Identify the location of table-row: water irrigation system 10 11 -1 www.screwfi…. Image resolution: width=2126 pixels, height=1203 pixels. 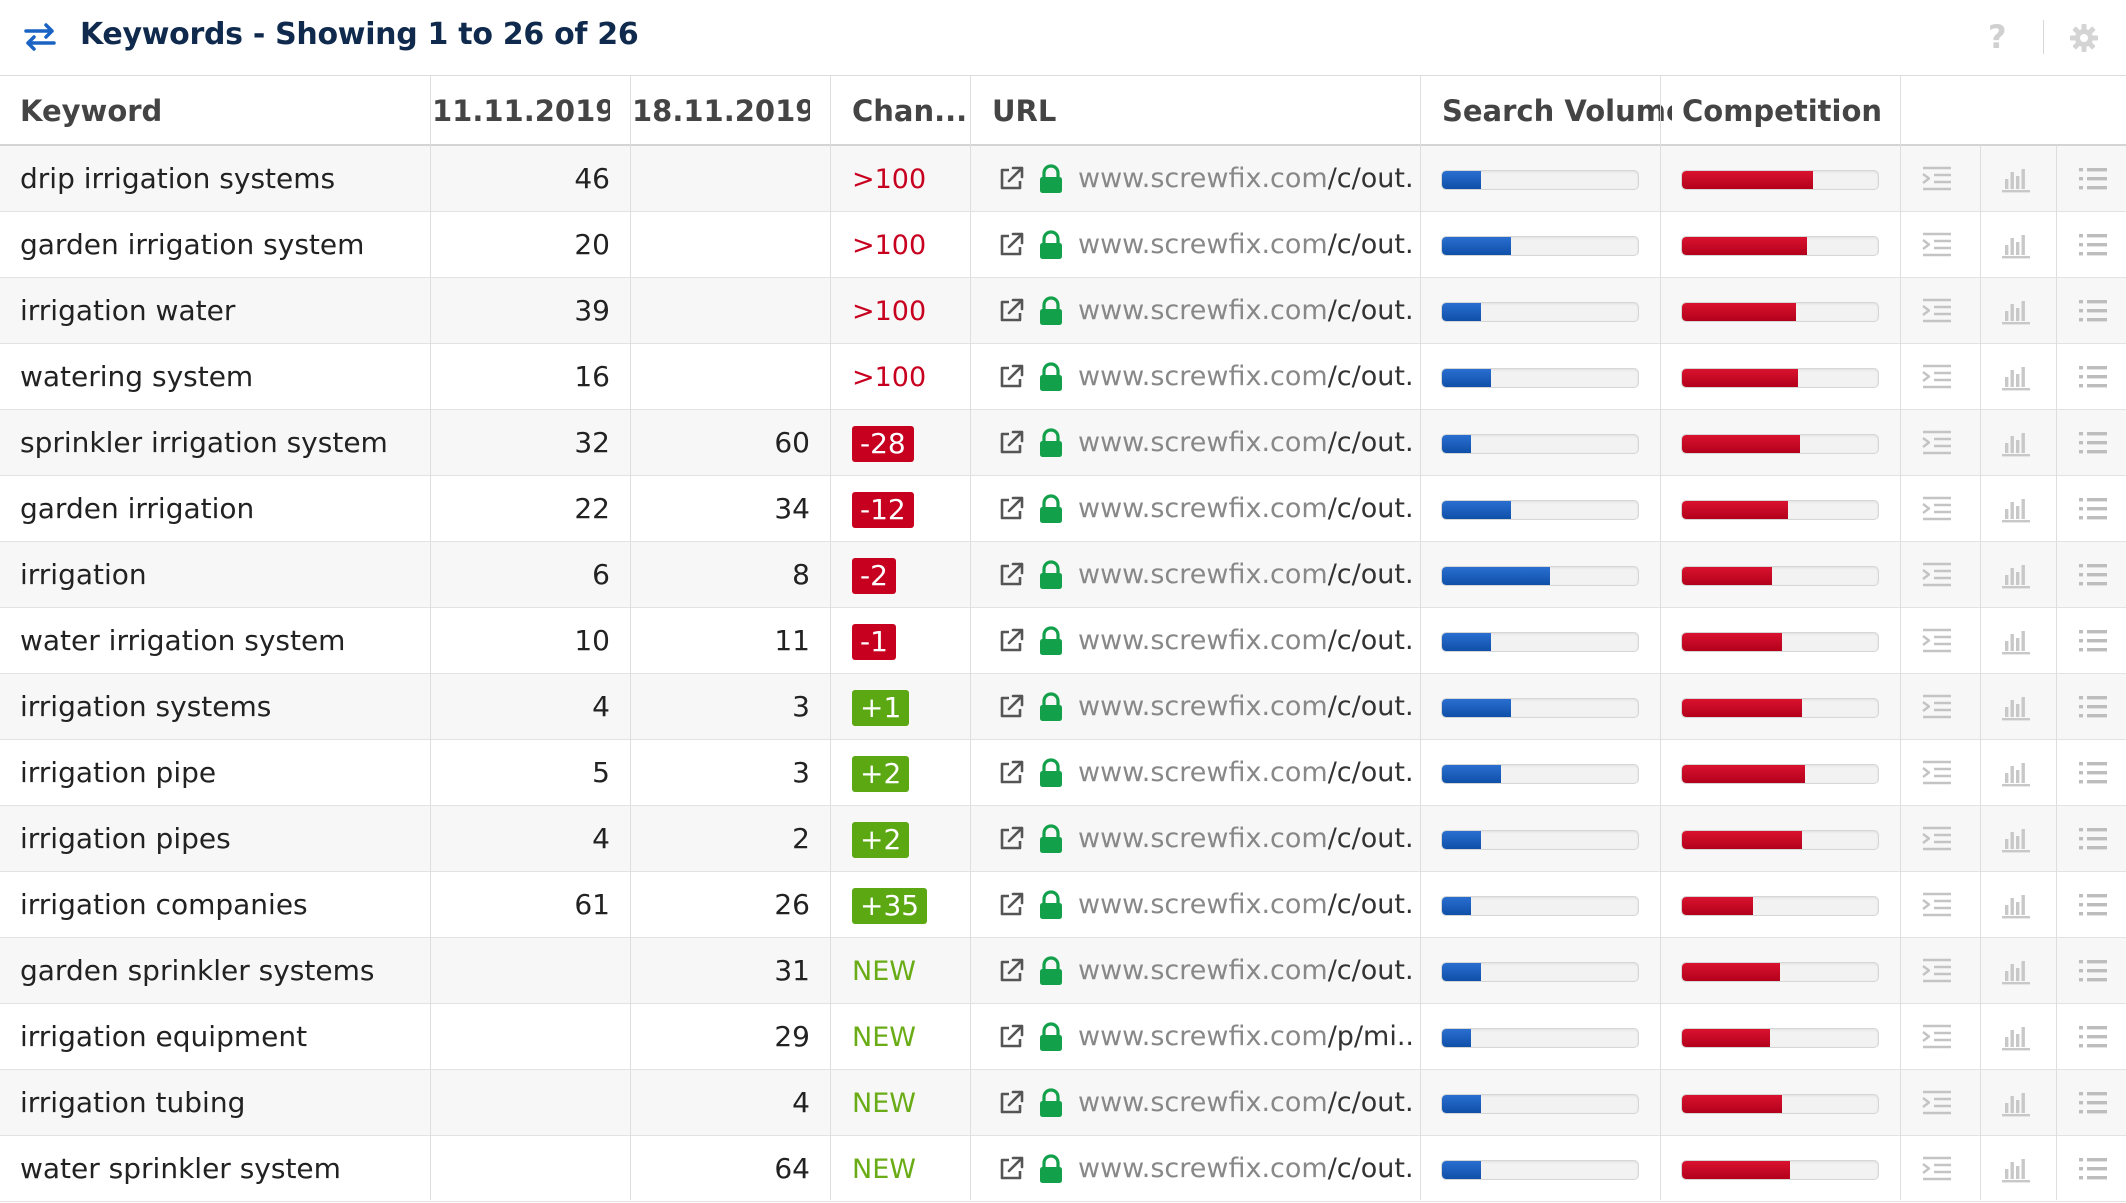
(1063, 641).